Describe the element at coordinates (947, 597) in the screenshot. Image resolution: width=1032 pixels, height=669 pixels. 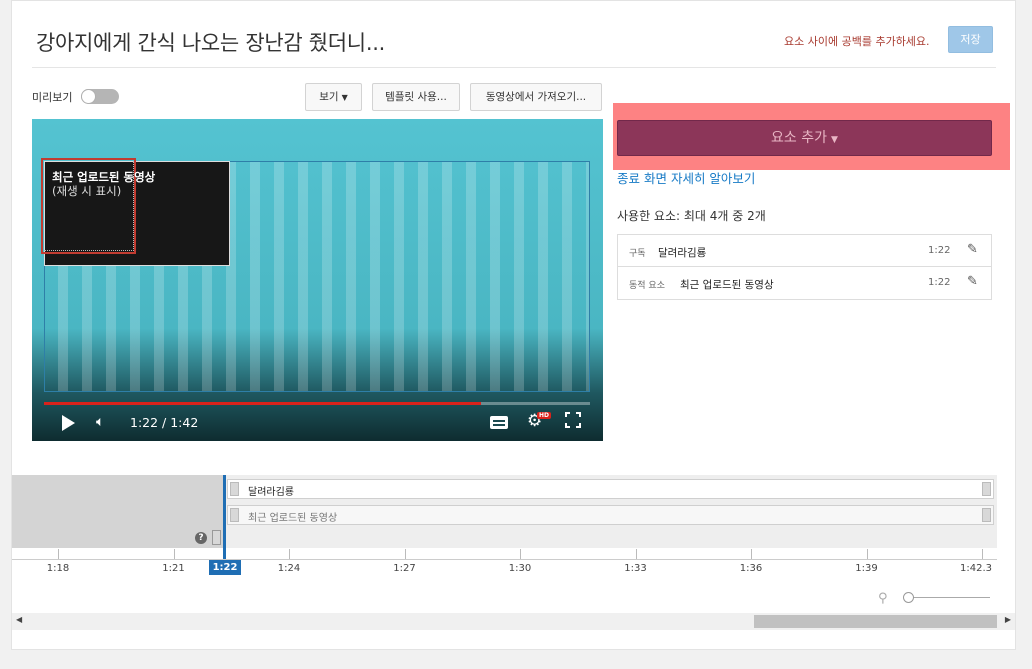
I see `zoom-slider` at that location.